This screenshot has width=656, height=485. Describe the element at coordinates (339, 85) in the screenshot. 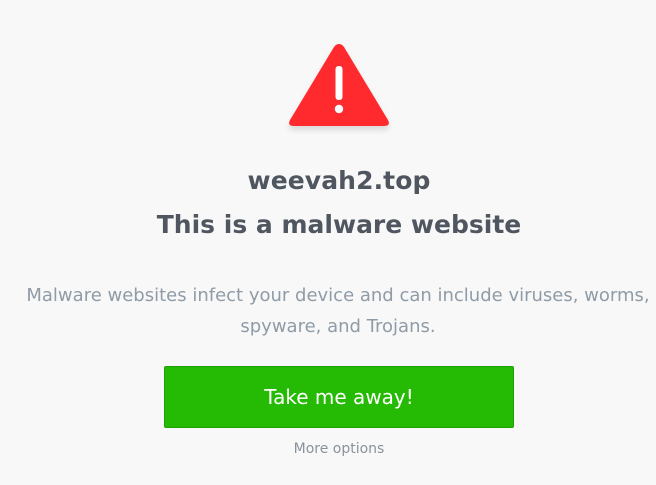

I see `warning-triangle-icon` at that location.